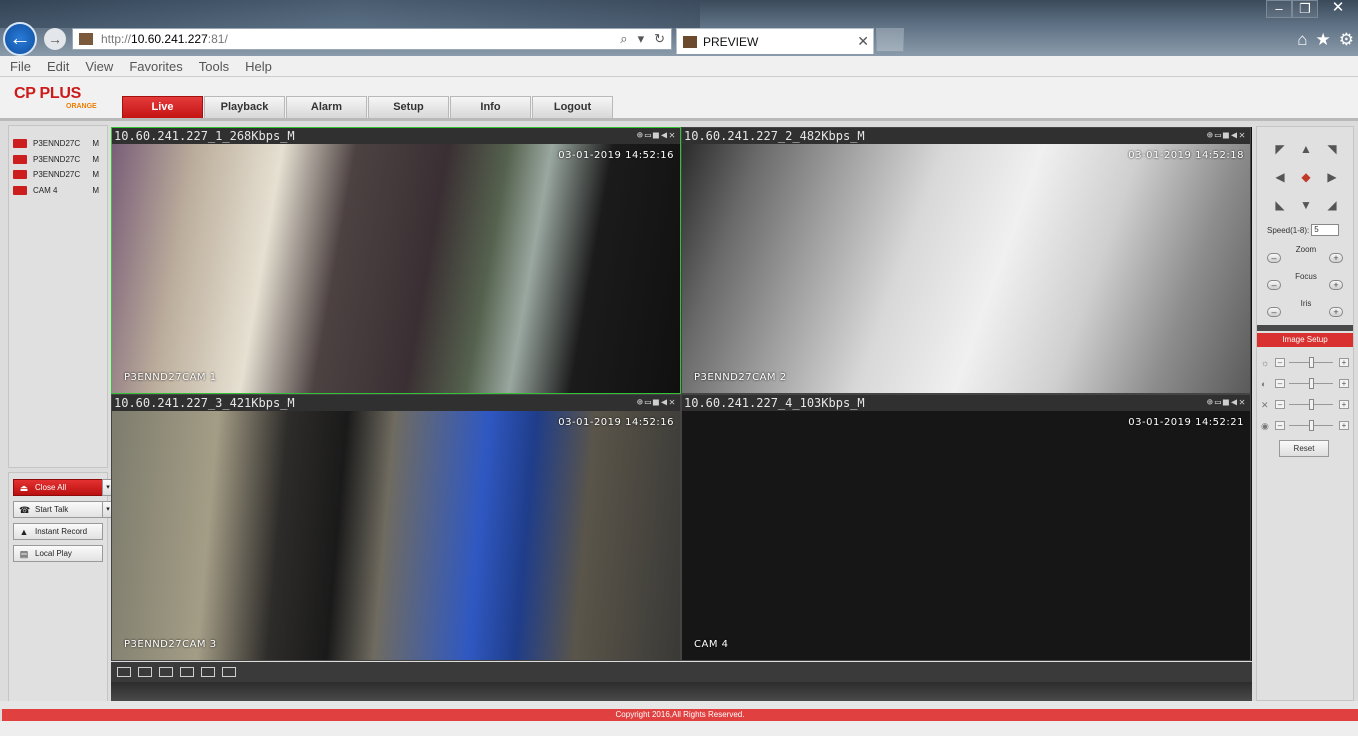 Image resolution: width=1358 pixels, height=736 pixels. What do you see at coordinates (63, 487) in the screenshot?
I see `close-all-button: ⏏ Close All ▾` at bounding box center [63, 487].